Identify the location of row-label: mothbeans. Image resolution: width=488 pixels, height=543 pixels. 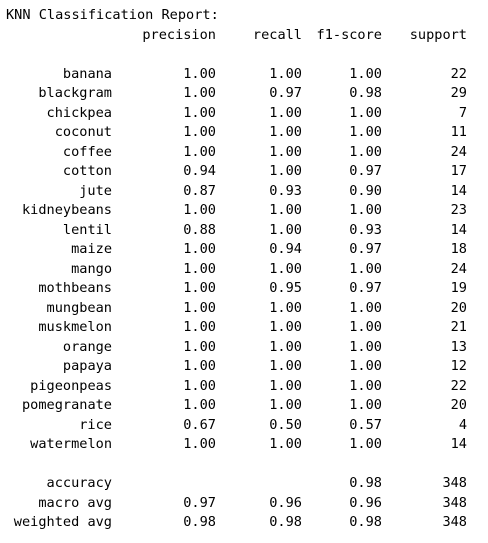
(75, 288).